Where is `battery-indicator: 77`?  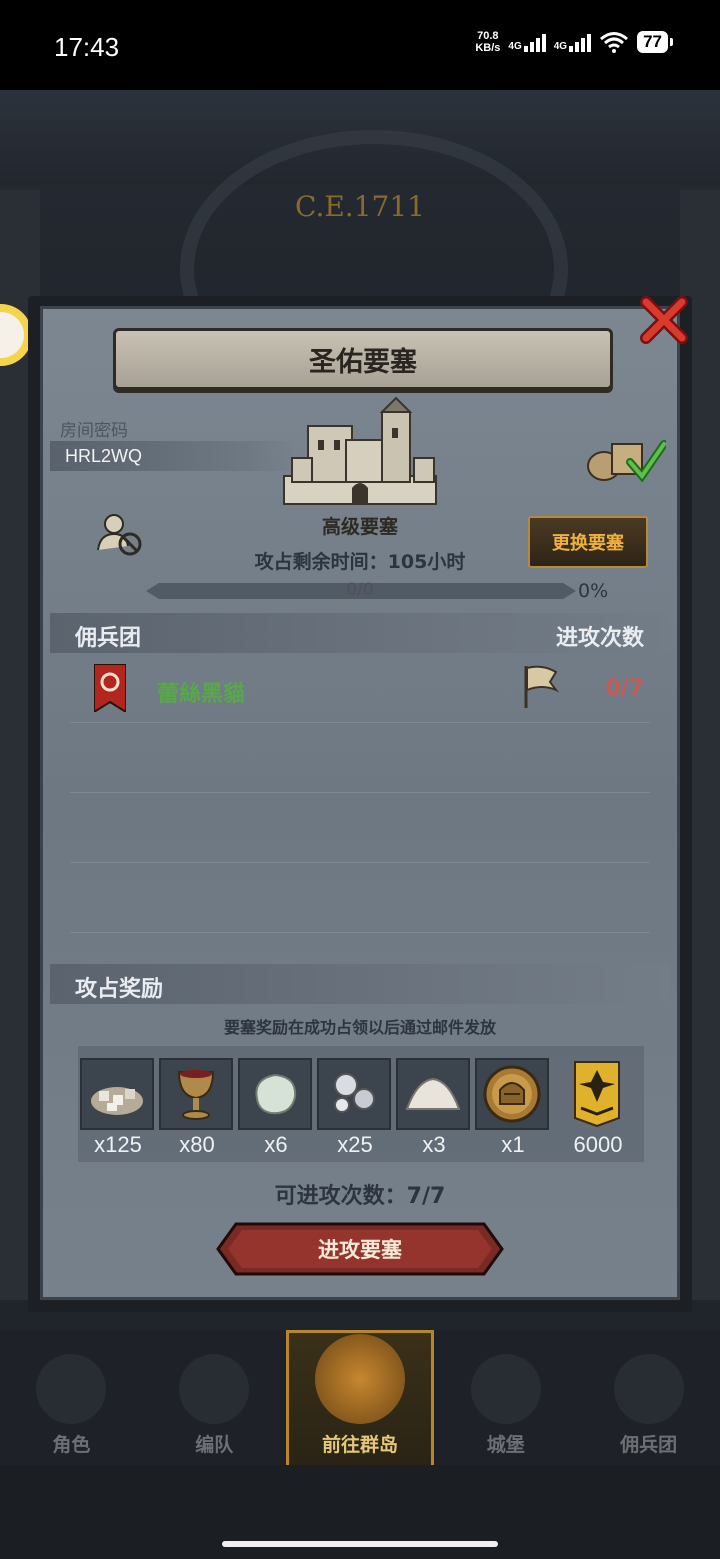
battery-indicator: 77 is located at coordinates (655, 42).